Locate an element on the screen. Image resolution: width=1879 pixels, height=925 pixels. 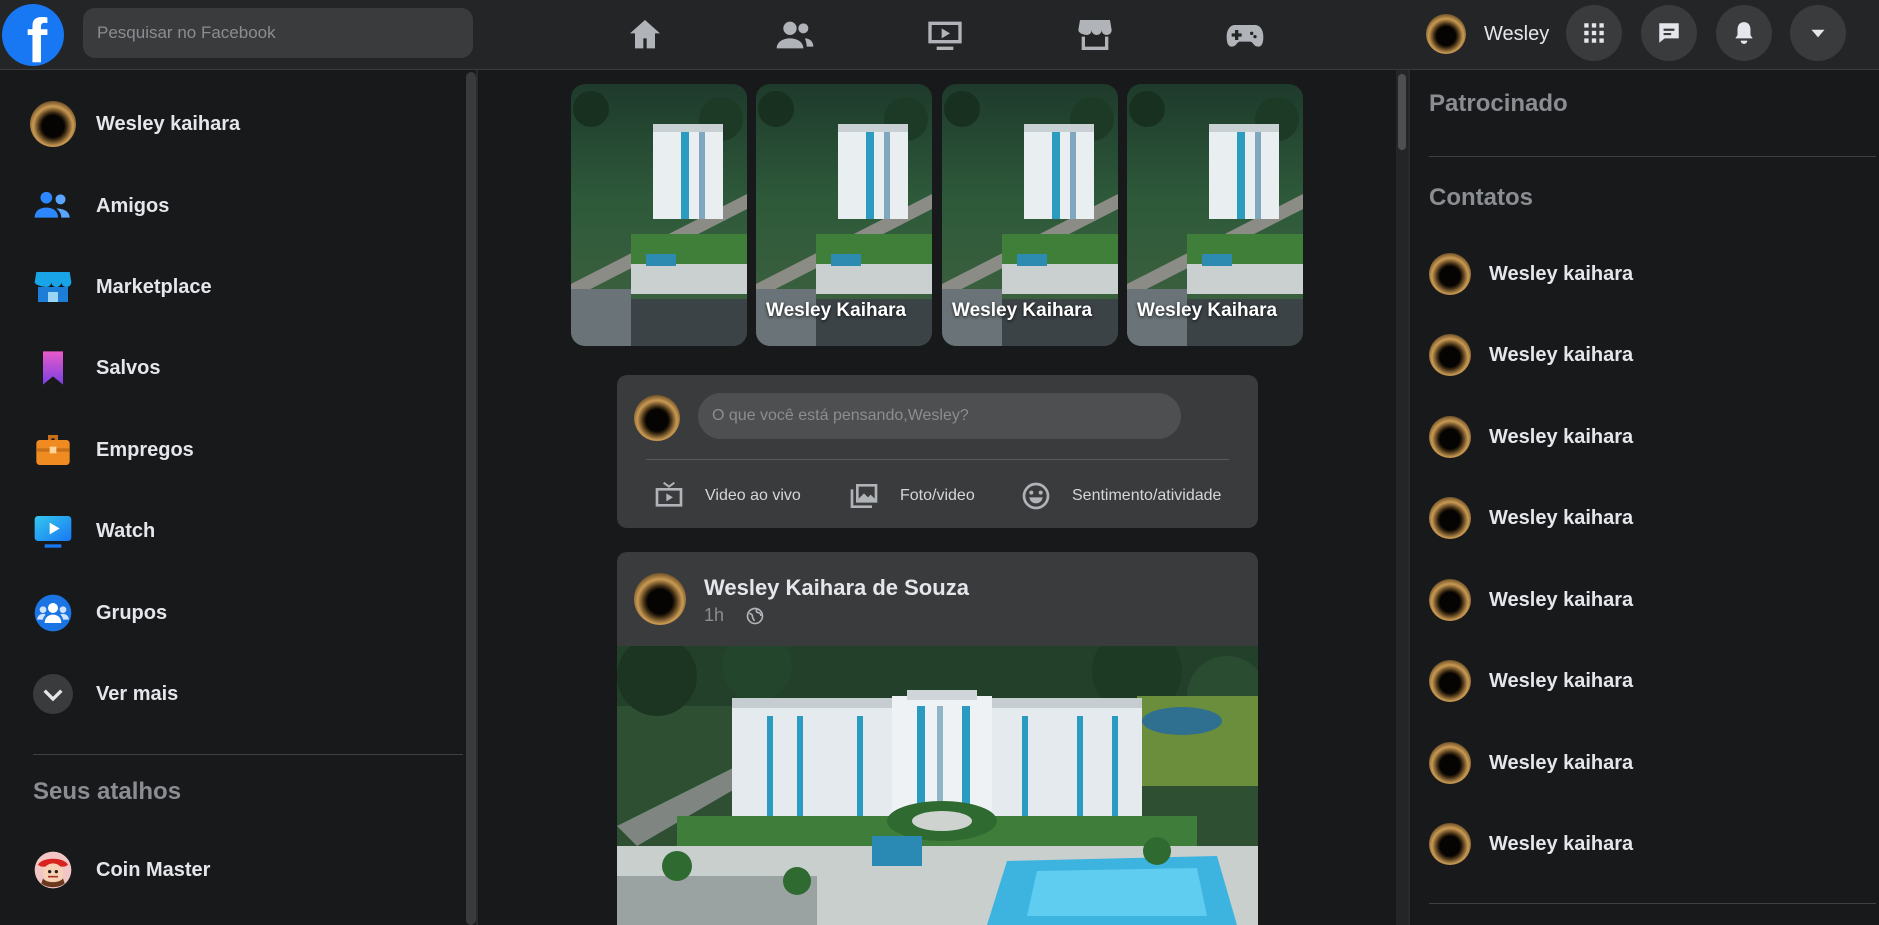
menu-button is located at coordinates (1594, 33).